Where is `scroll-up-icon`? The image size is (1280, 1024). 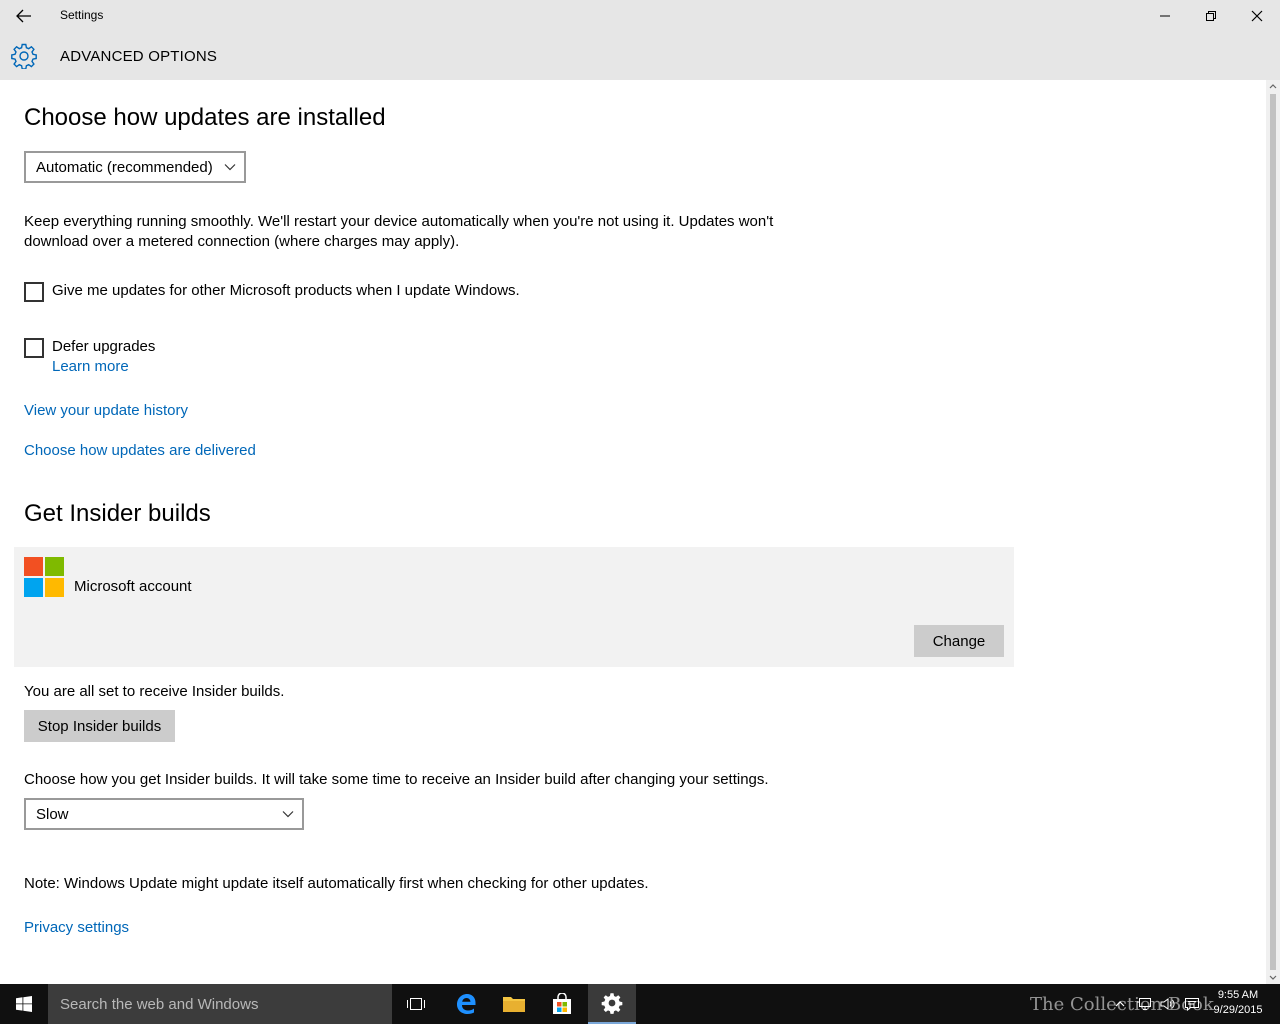
scroll-up-icon is located at coordinates (1273, 86).